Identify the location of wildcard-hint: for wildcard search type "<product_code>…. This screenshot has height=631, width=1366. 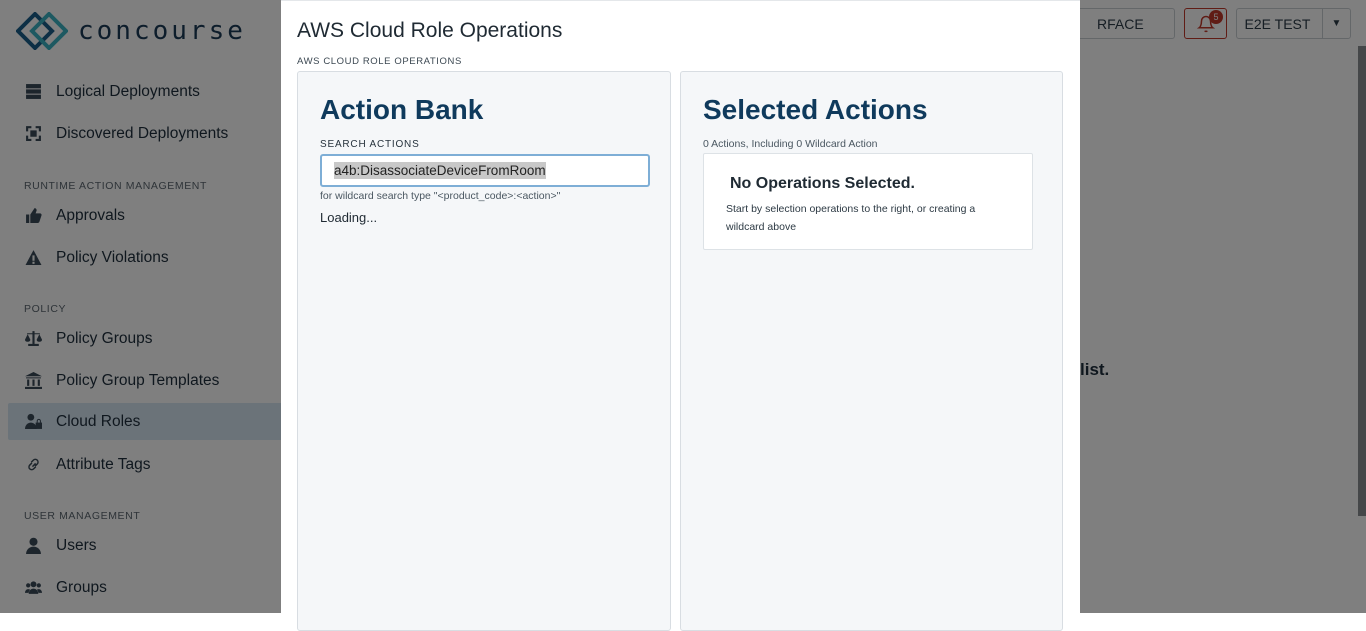
(440, 196).